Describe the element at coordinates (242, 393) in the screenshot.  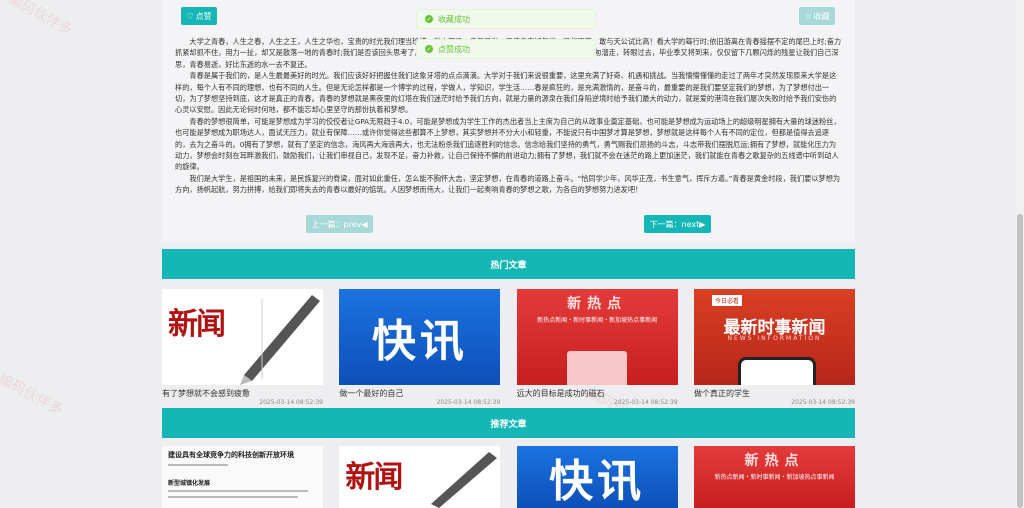
I see `card-title: 有了梦想就不会感到疲惫` at that location.